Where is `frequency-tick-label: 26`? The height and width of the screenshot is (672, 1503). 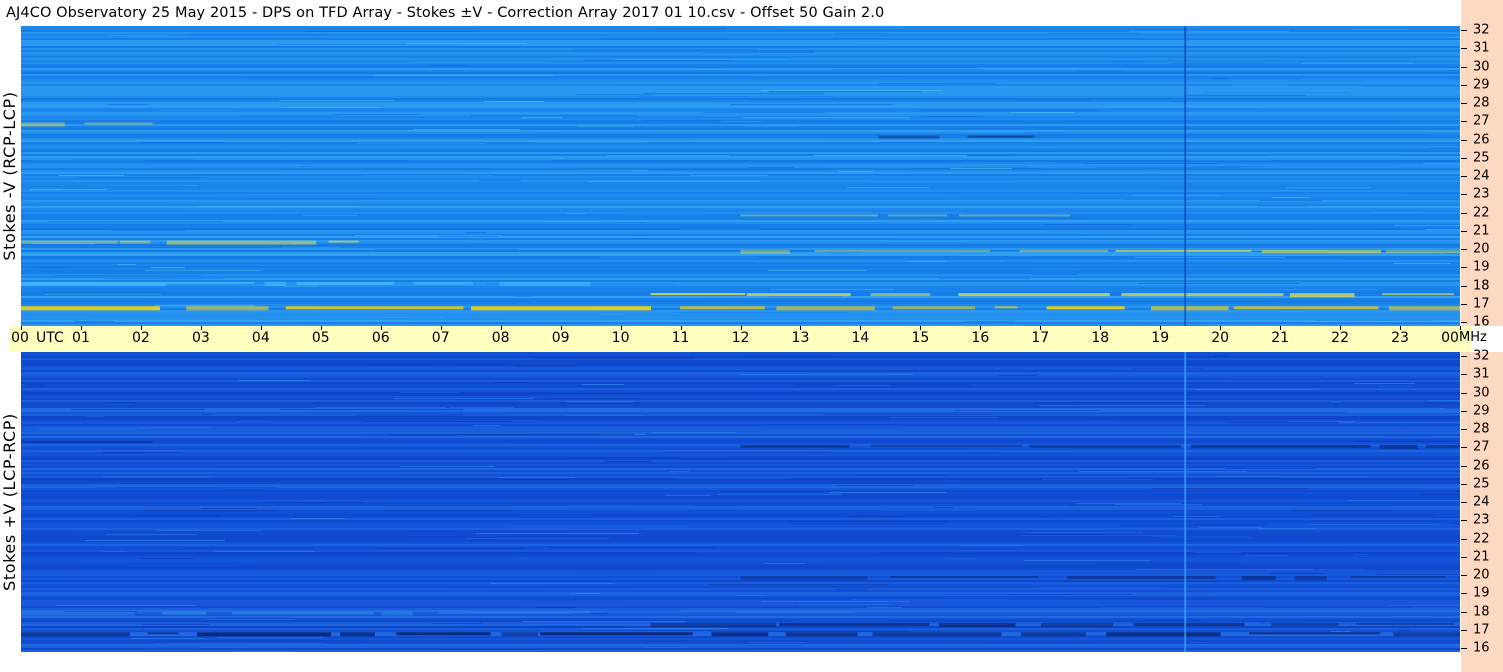
frequency-tick-label: 26 is located at coordinates (1481, 465).